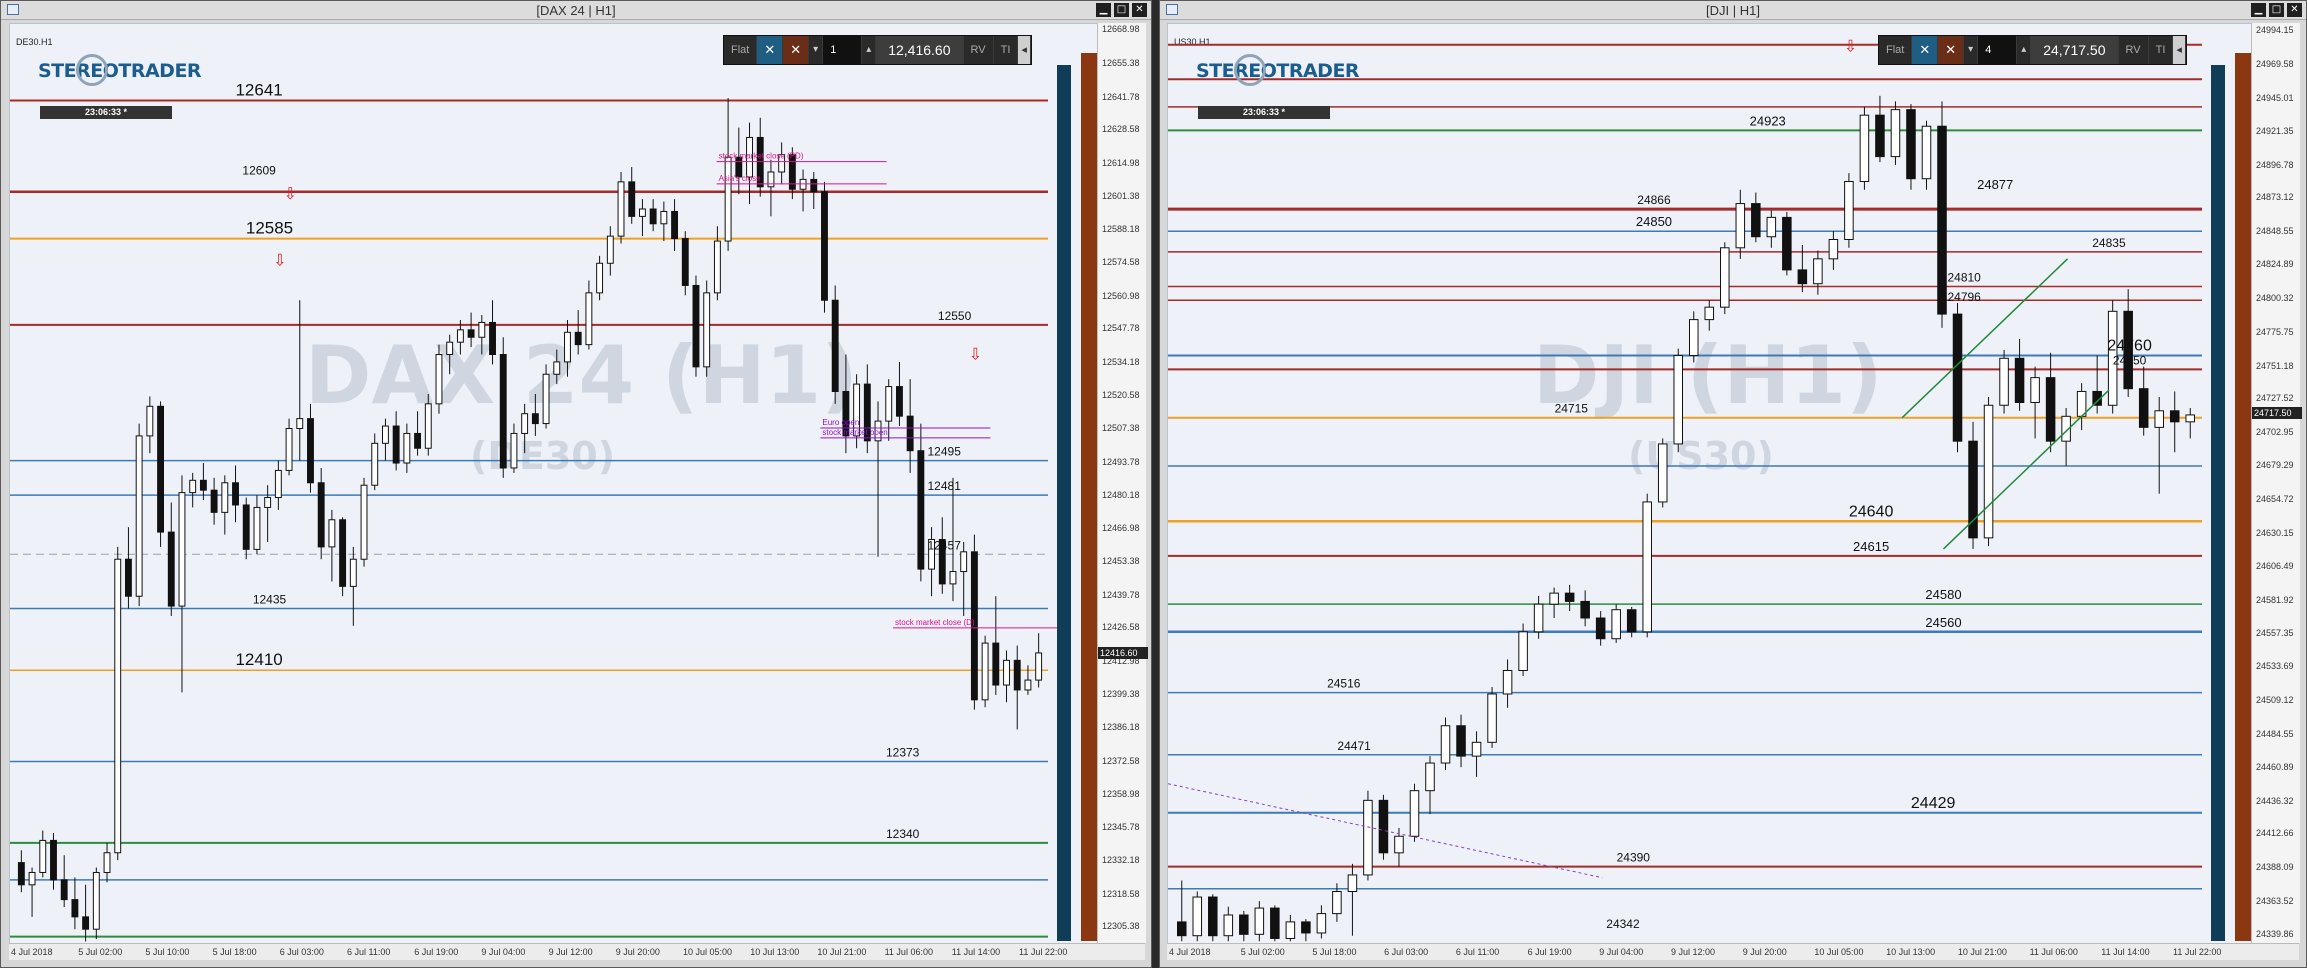 This screenshot has height=968, width=2307. I want to click on price-tick-label: 24557.35, so click(2275, 633).